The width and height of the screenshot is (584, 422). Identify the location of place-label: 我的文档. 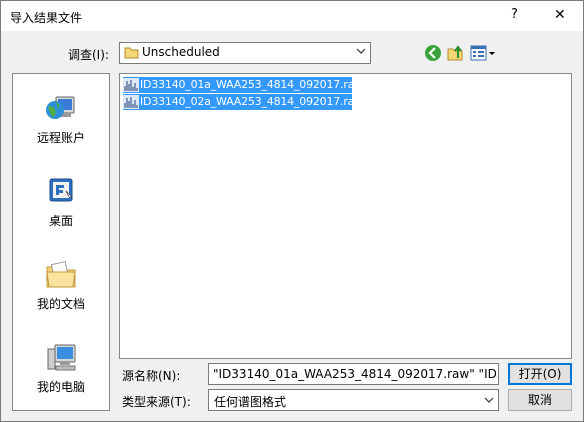
(60, 304).